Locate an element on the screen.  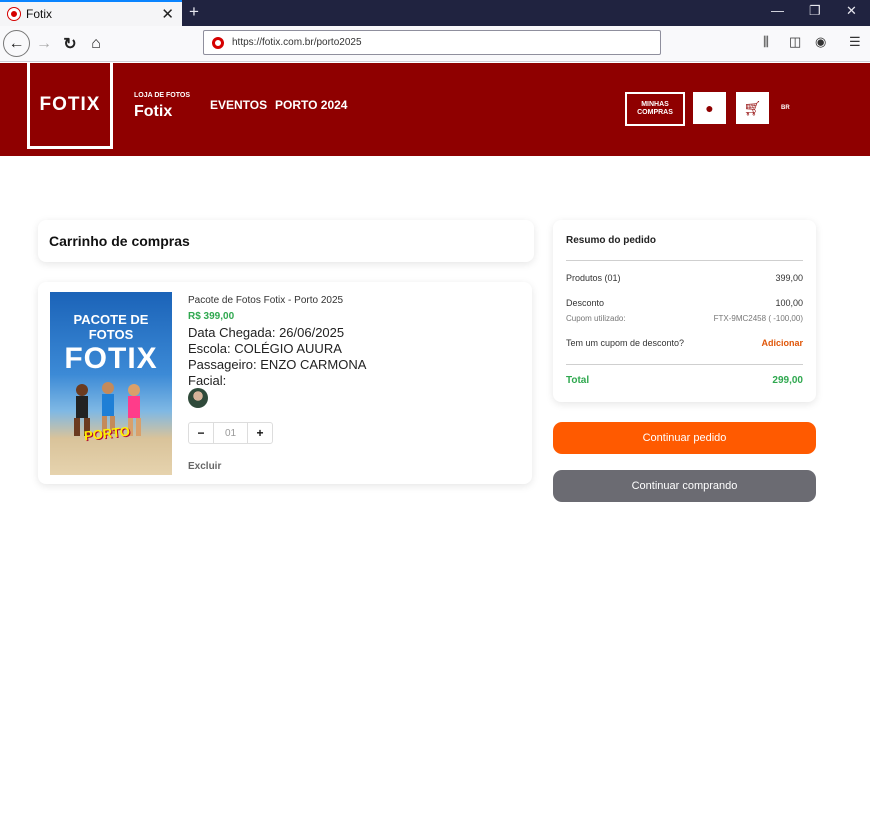
discount-value: 100,00 is located at coordinates (789, 303).